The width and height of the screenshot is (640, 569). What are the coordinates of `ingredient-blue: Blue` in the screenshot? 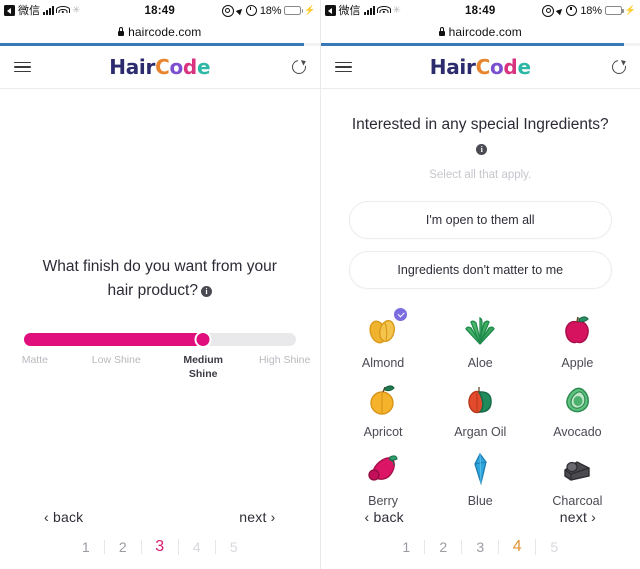 It's located at (480, 475).